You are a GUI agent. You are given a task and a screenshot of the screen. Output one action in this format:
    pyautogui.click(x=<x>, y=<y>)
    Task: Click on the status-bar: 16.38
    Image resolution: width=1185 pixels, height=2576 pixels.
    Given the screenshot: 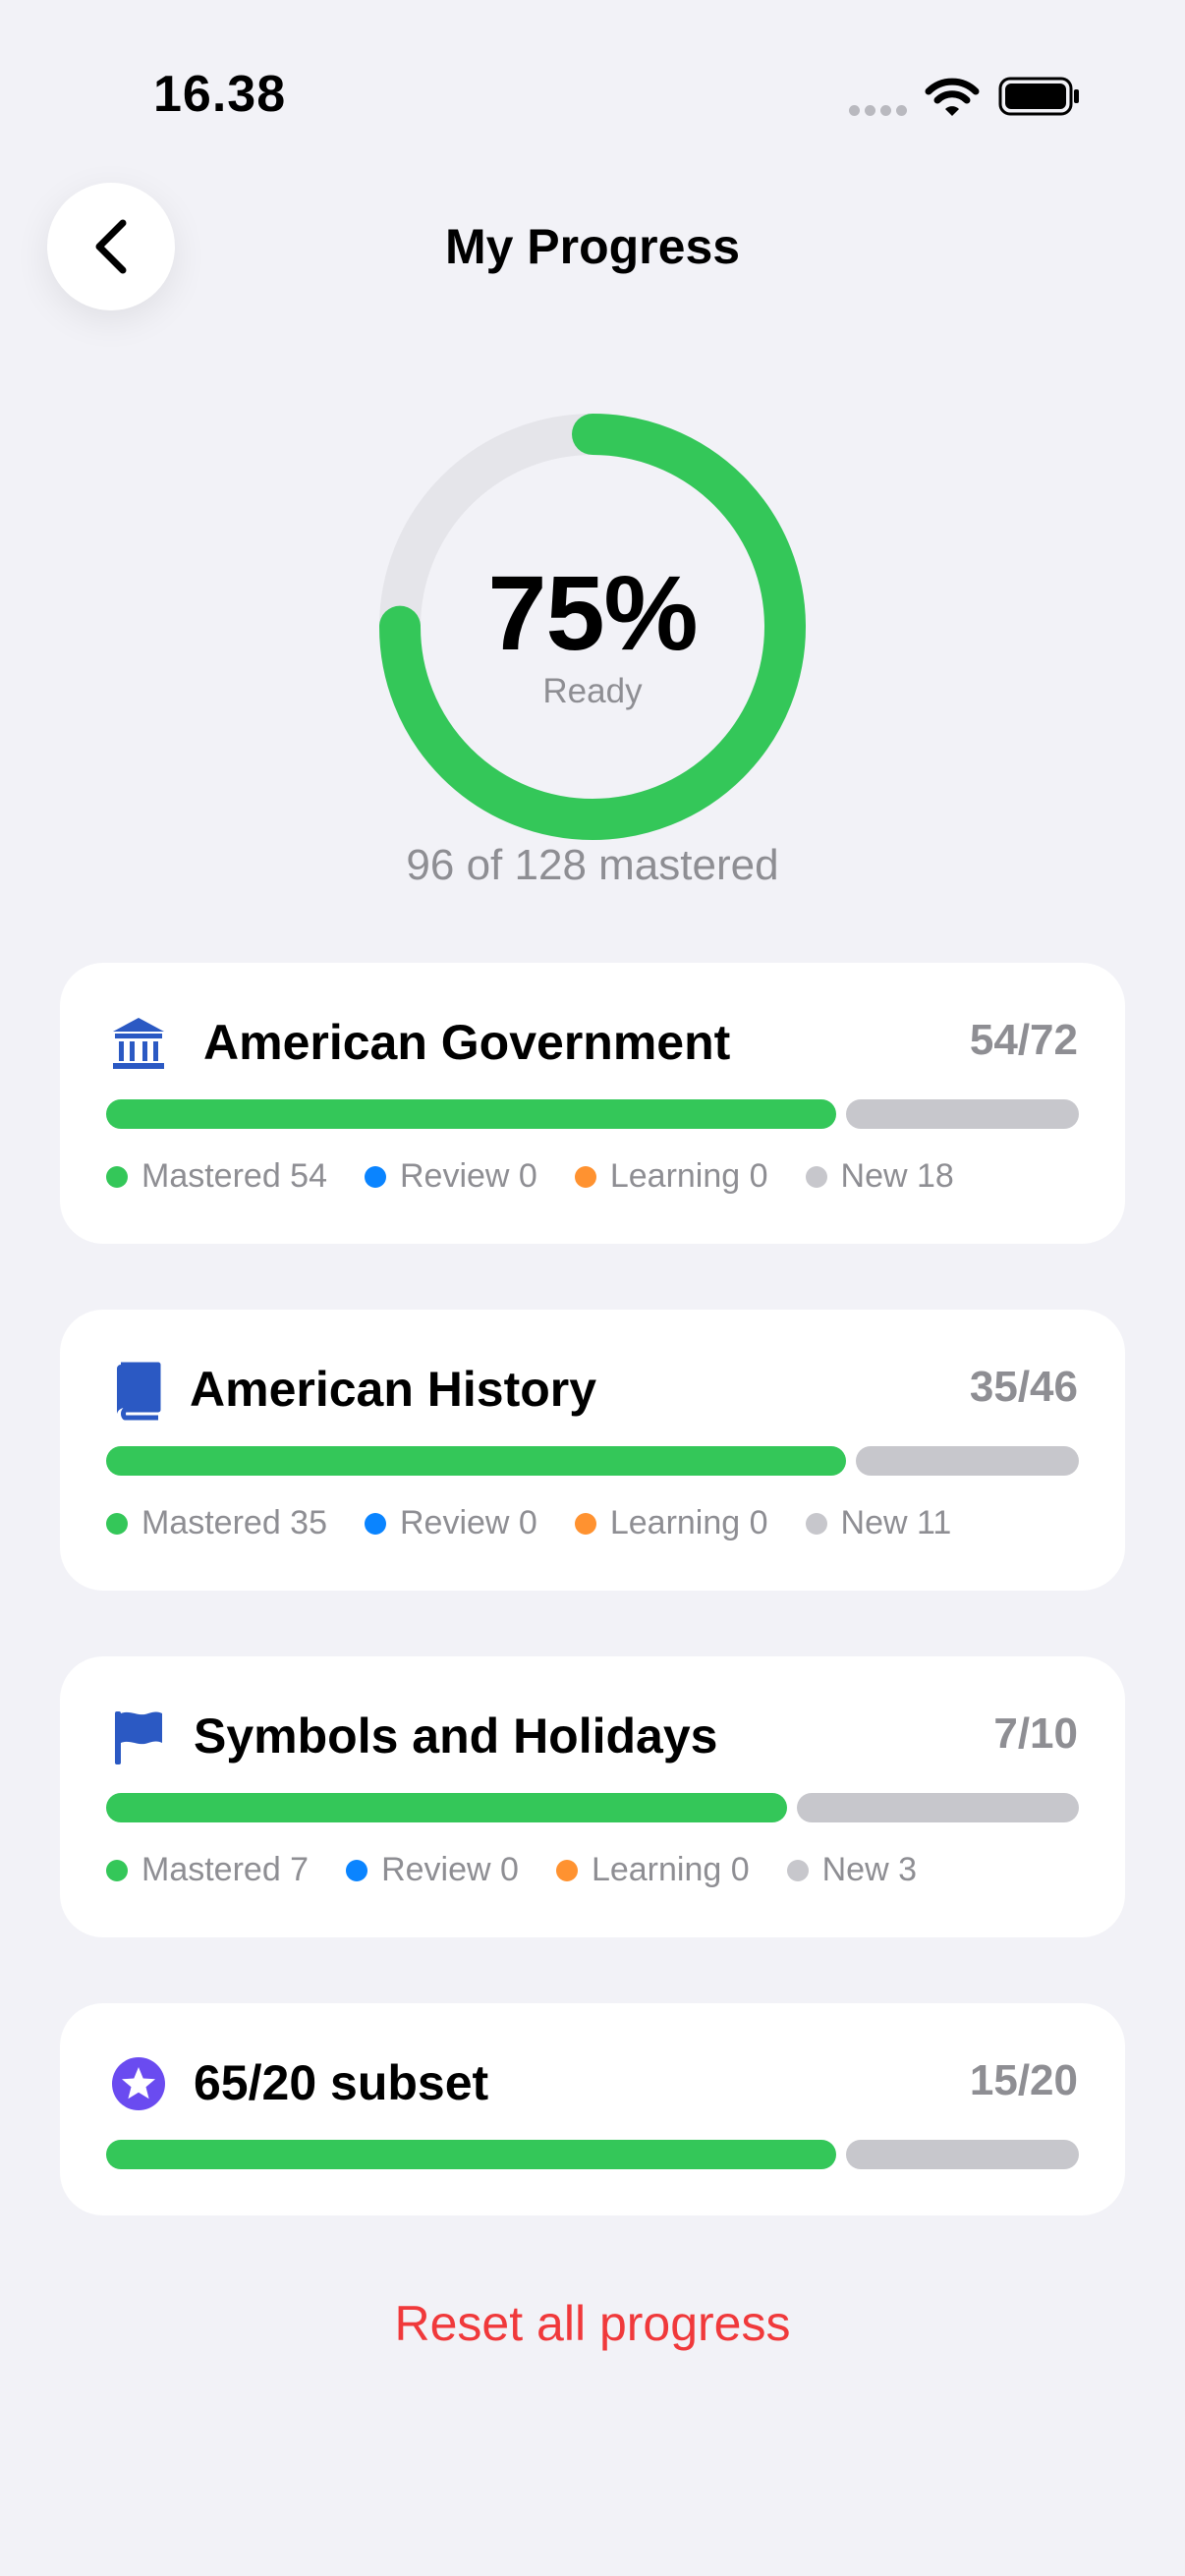 What is the action you would take?
    pyautogui.click(x=592, y=93)
    